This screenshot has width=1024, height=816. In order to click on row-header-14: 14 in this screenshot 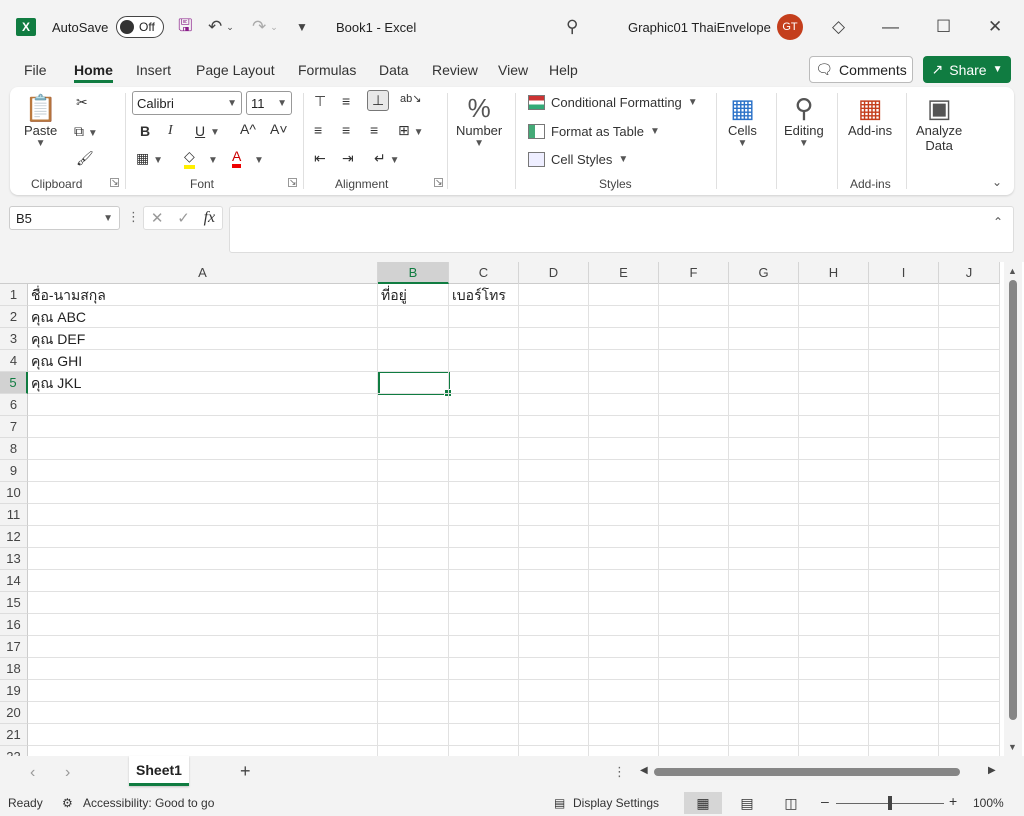, I will do `click(14, 581)`.